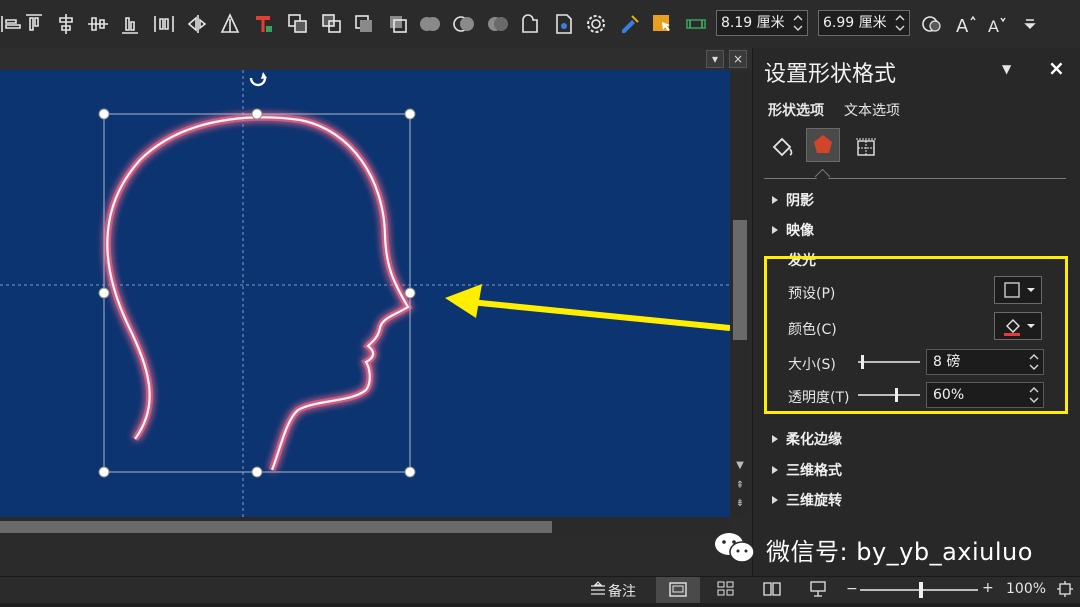 The height and width of the screenshot is (607, 1080). What do you see at coordinates (899, 552) in the screenshot?
I see `watermark-text: 微信号: by_yb_axiuluo` at bounding box center [899, 552].